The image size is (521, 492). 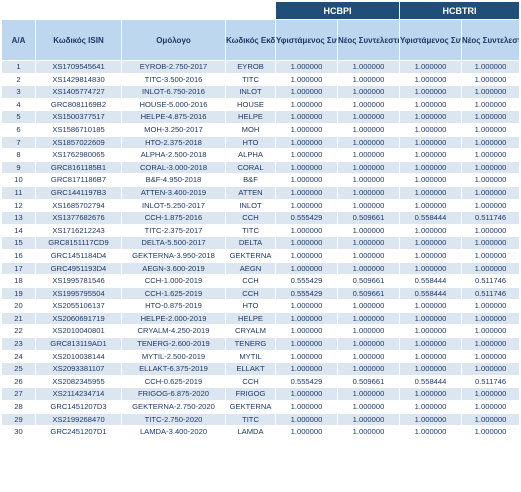 What do you see at coordinates (18, 67) in the screenshot?
I see `aa-cell: 1` at bounding box center [18, 67].